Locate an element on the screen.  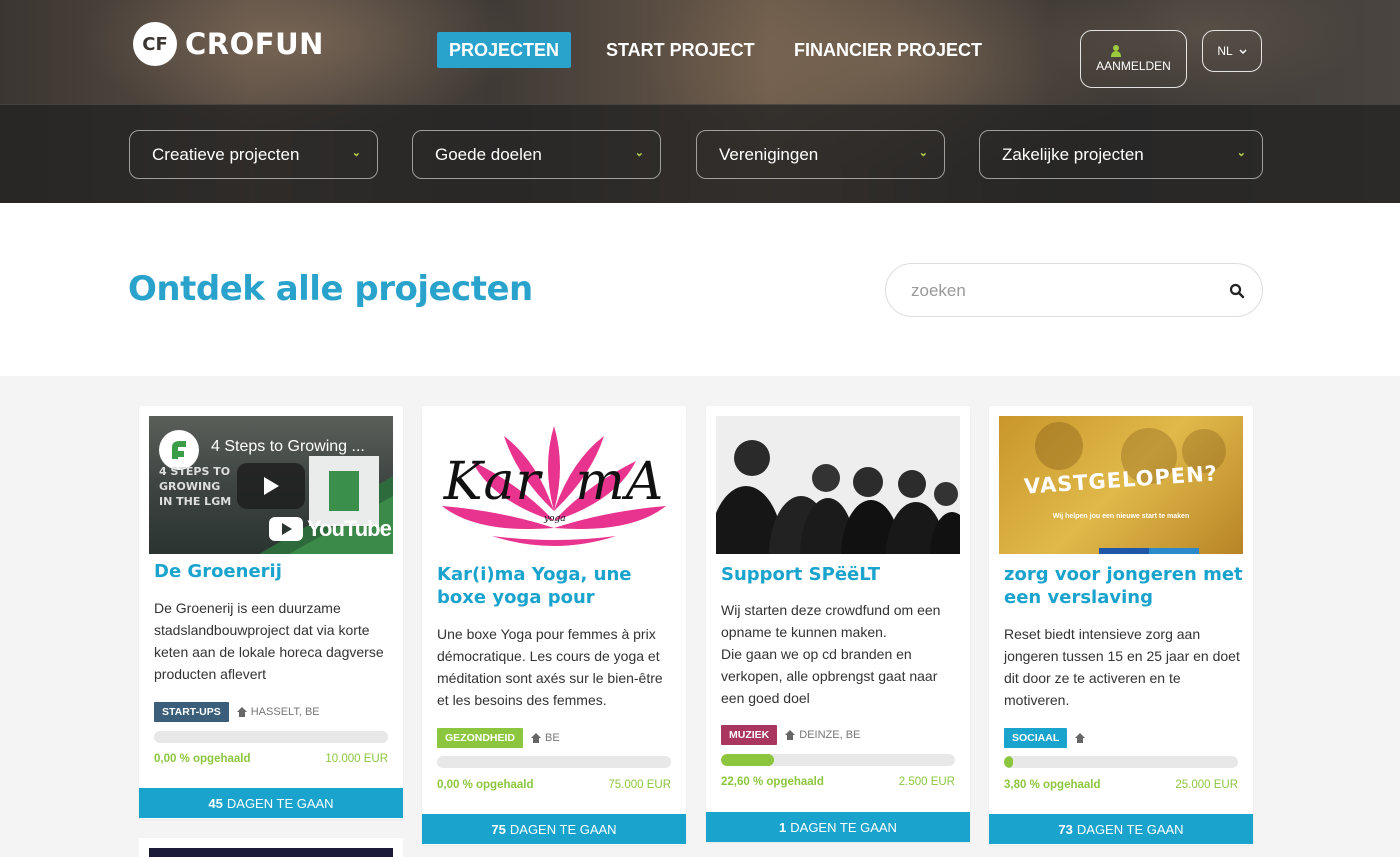
overlay-line: IN THE LGM is located at coordinates (195, 501).